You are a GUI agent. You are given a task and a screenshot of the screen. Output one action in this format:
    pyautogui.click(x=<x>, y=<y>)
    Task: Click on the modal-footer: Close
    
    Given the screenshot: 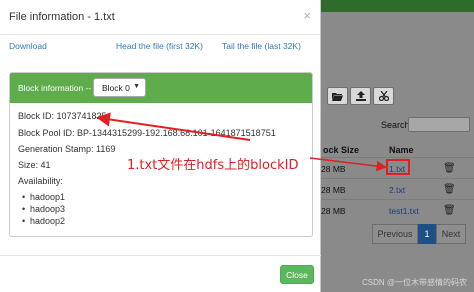 What is the action you would take?
    pyautogui.click(x=160, y=273)
    